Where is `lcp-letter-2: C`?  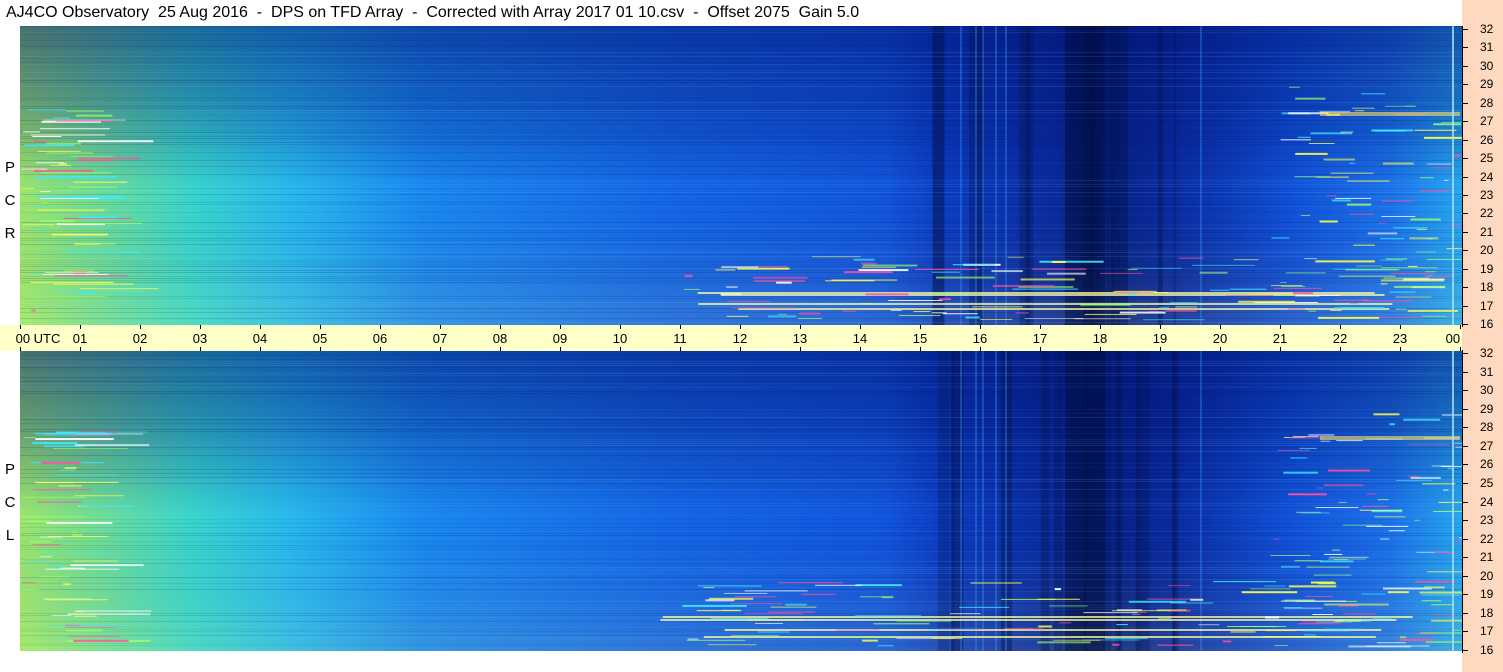 lcp-letter-2: C is located at coordinates (10, 502).